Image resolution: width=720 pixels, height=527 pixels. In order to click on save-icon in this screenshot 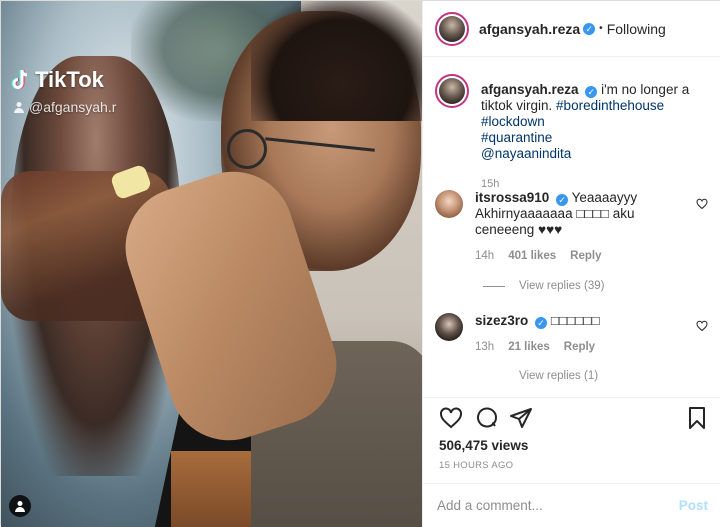, I will do `click(697, 418)`.